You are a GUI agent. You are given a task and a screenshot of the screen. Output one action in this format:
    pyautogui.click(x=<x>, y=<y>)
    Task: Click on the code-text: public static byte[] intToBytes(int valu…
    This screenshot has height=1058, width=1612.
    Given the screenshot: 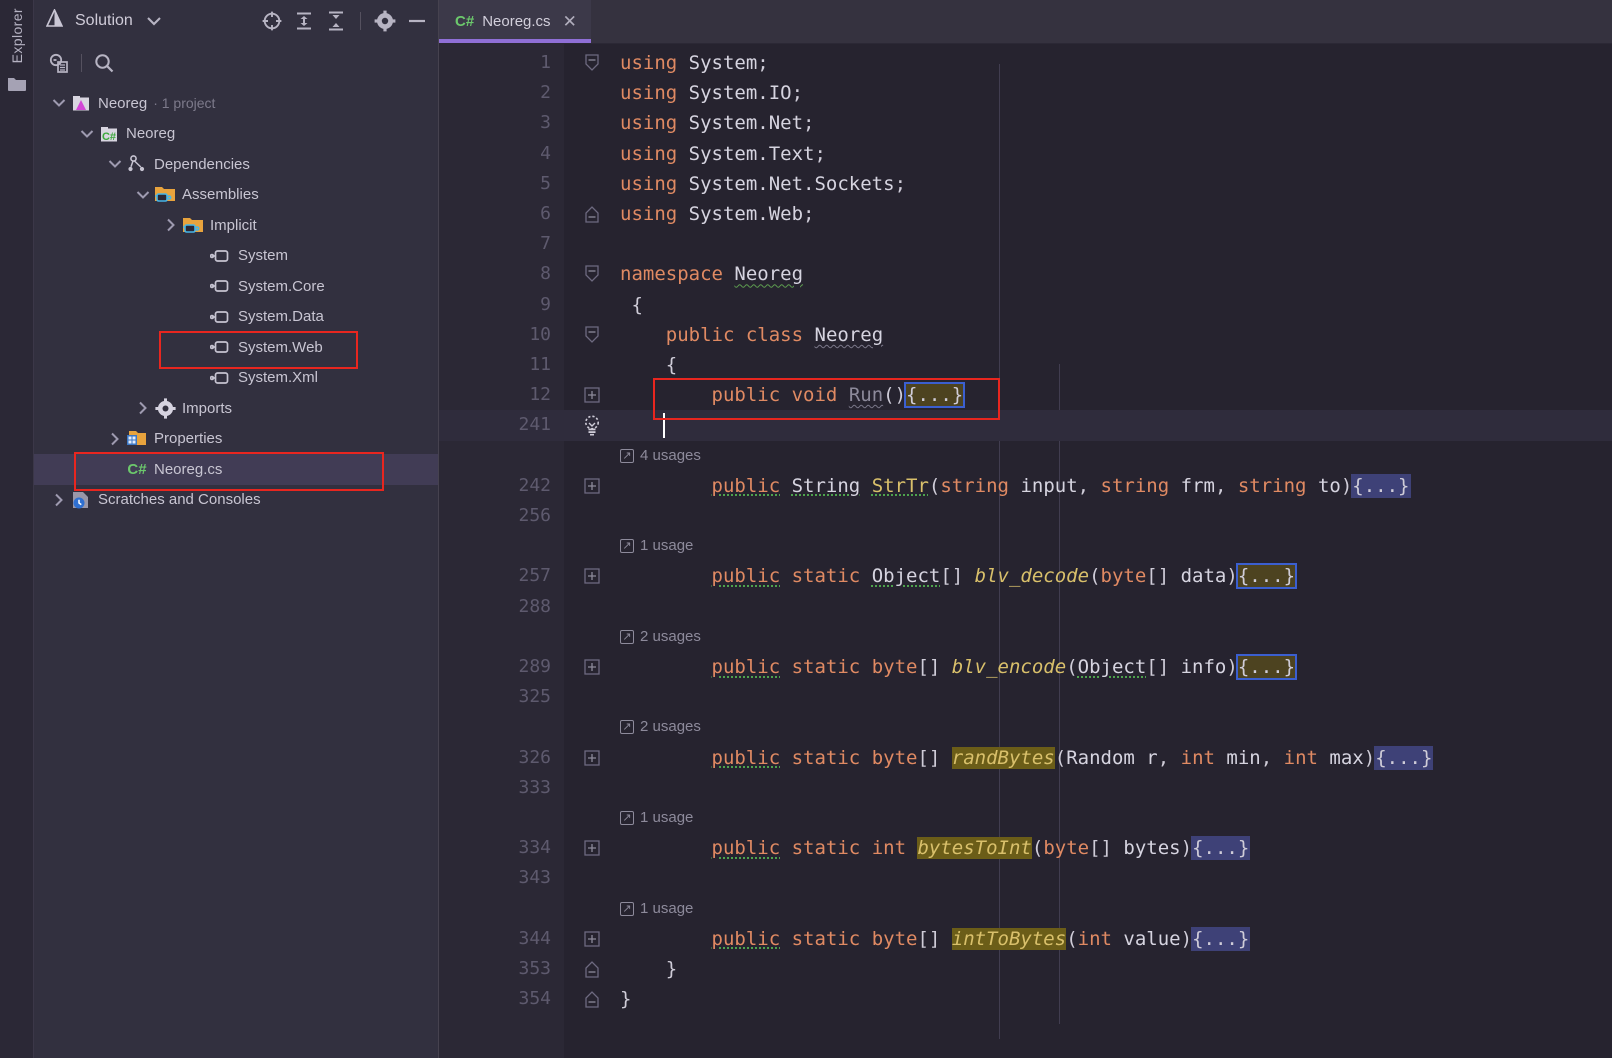 What is the action you would take?
    pyautogui.click(x=1116, y=939)
    